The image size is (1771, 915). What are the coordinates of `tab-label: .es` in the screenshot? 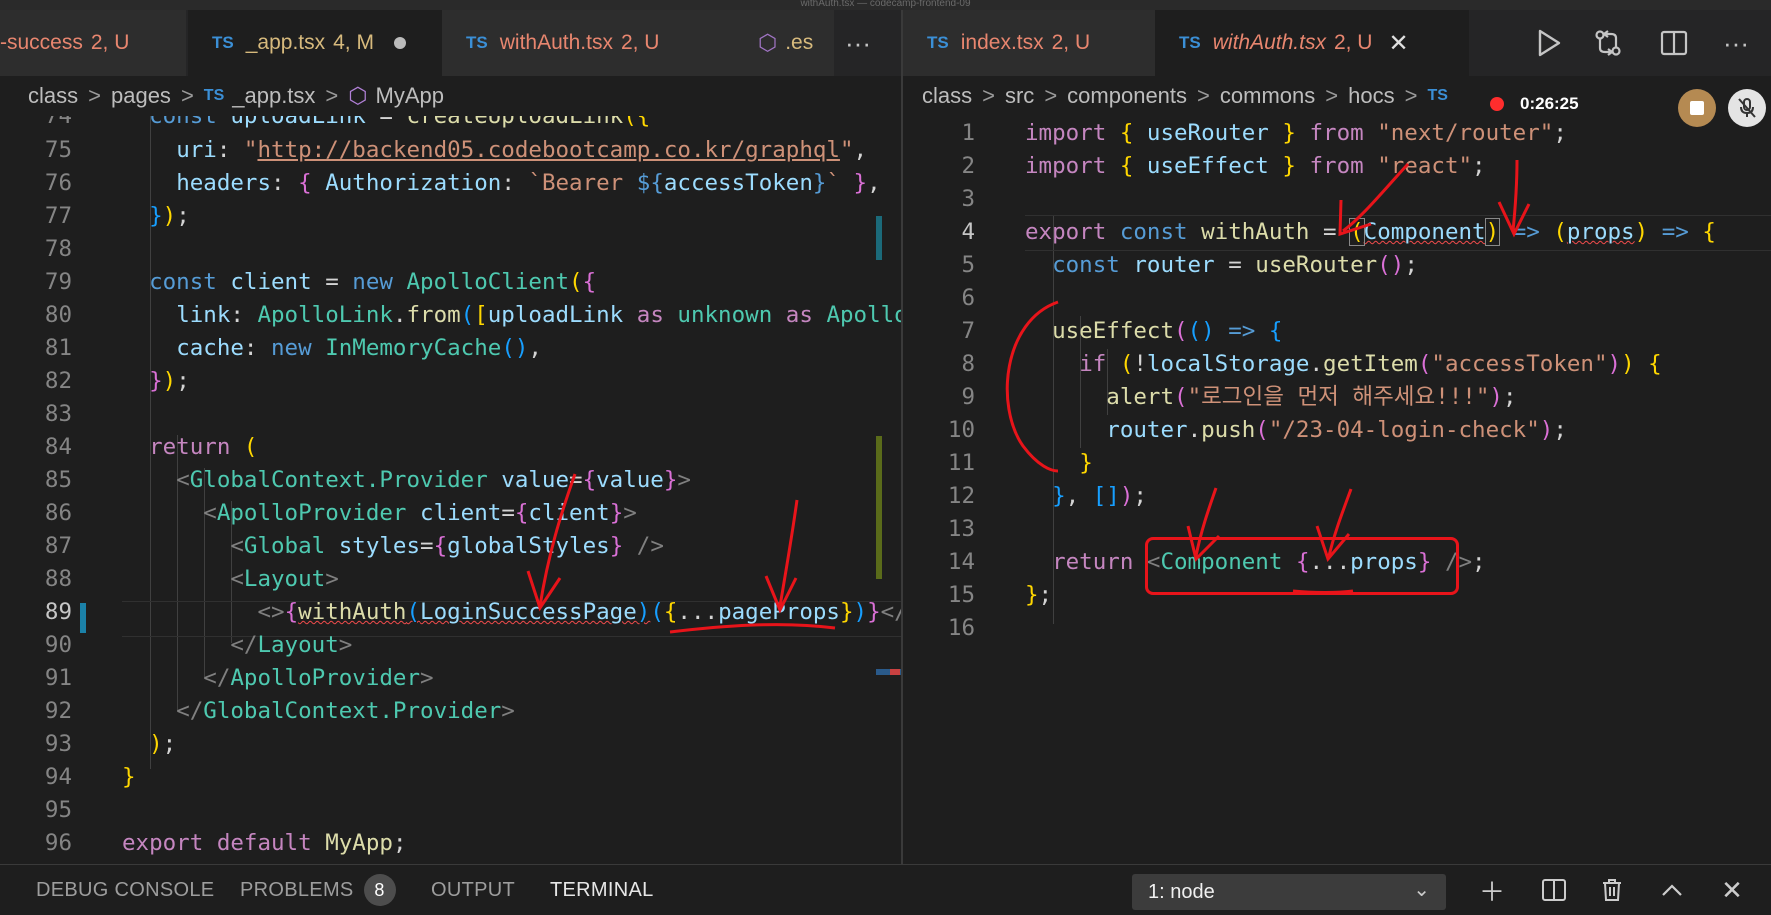 It's located at (799, 42).